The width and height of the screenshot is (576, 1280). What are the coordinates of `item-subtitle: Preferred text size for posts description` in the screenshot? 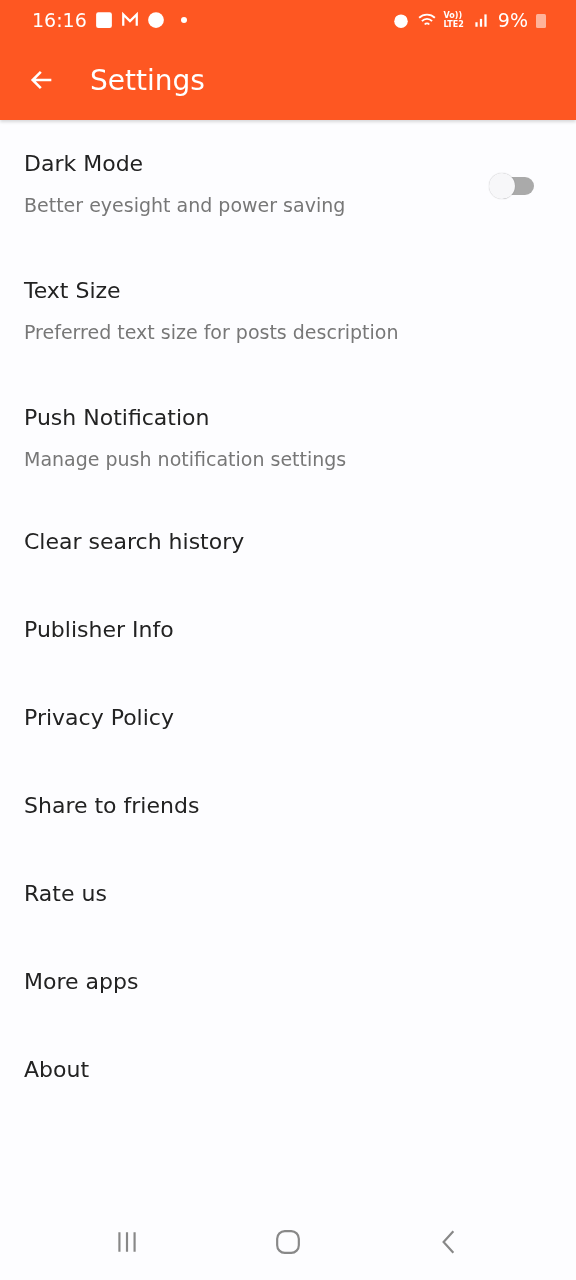 It's located at (212, 332).